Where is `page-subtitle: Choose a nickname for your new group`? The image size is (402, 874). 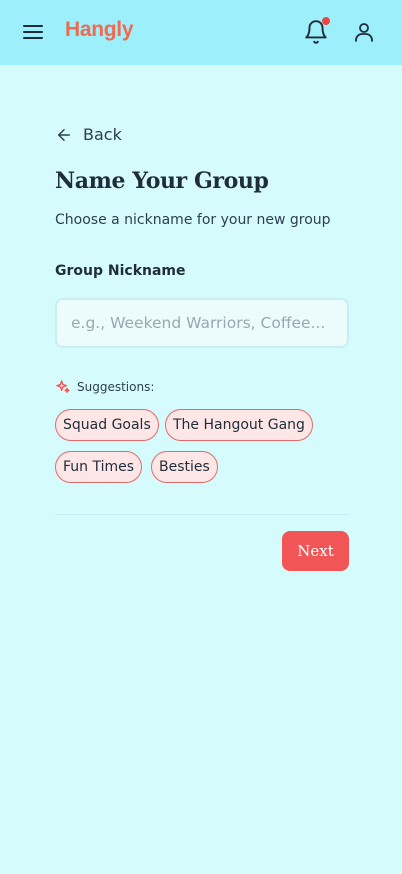 page-subtitle: Choose a nickname for your new group is located at coordinates (193, 220).